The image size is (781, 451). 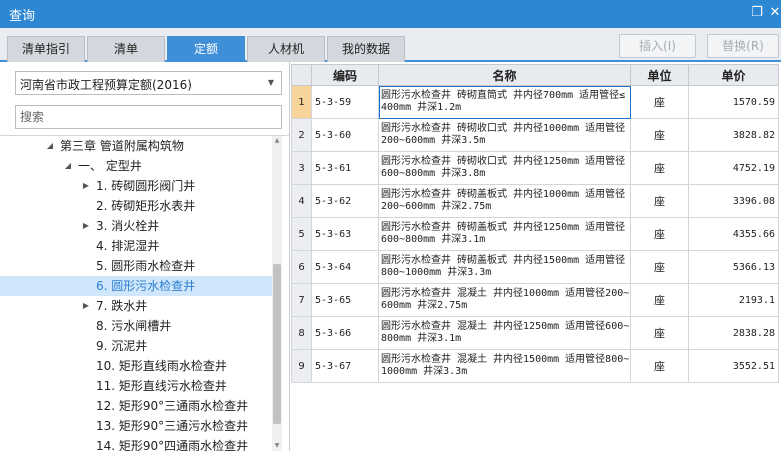 I want to click on column-header-unit: 单位, so click(x=659, y=75).